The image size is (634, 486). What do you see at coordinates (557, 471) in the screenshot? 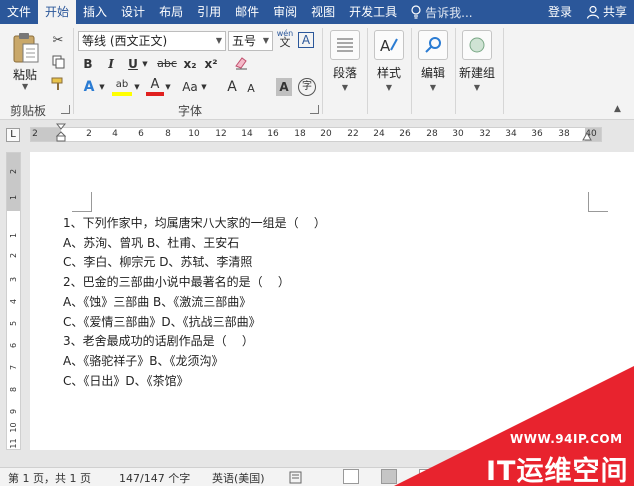
I see `watermark-brand: IT运维空间` at bounding box center [557, 471].